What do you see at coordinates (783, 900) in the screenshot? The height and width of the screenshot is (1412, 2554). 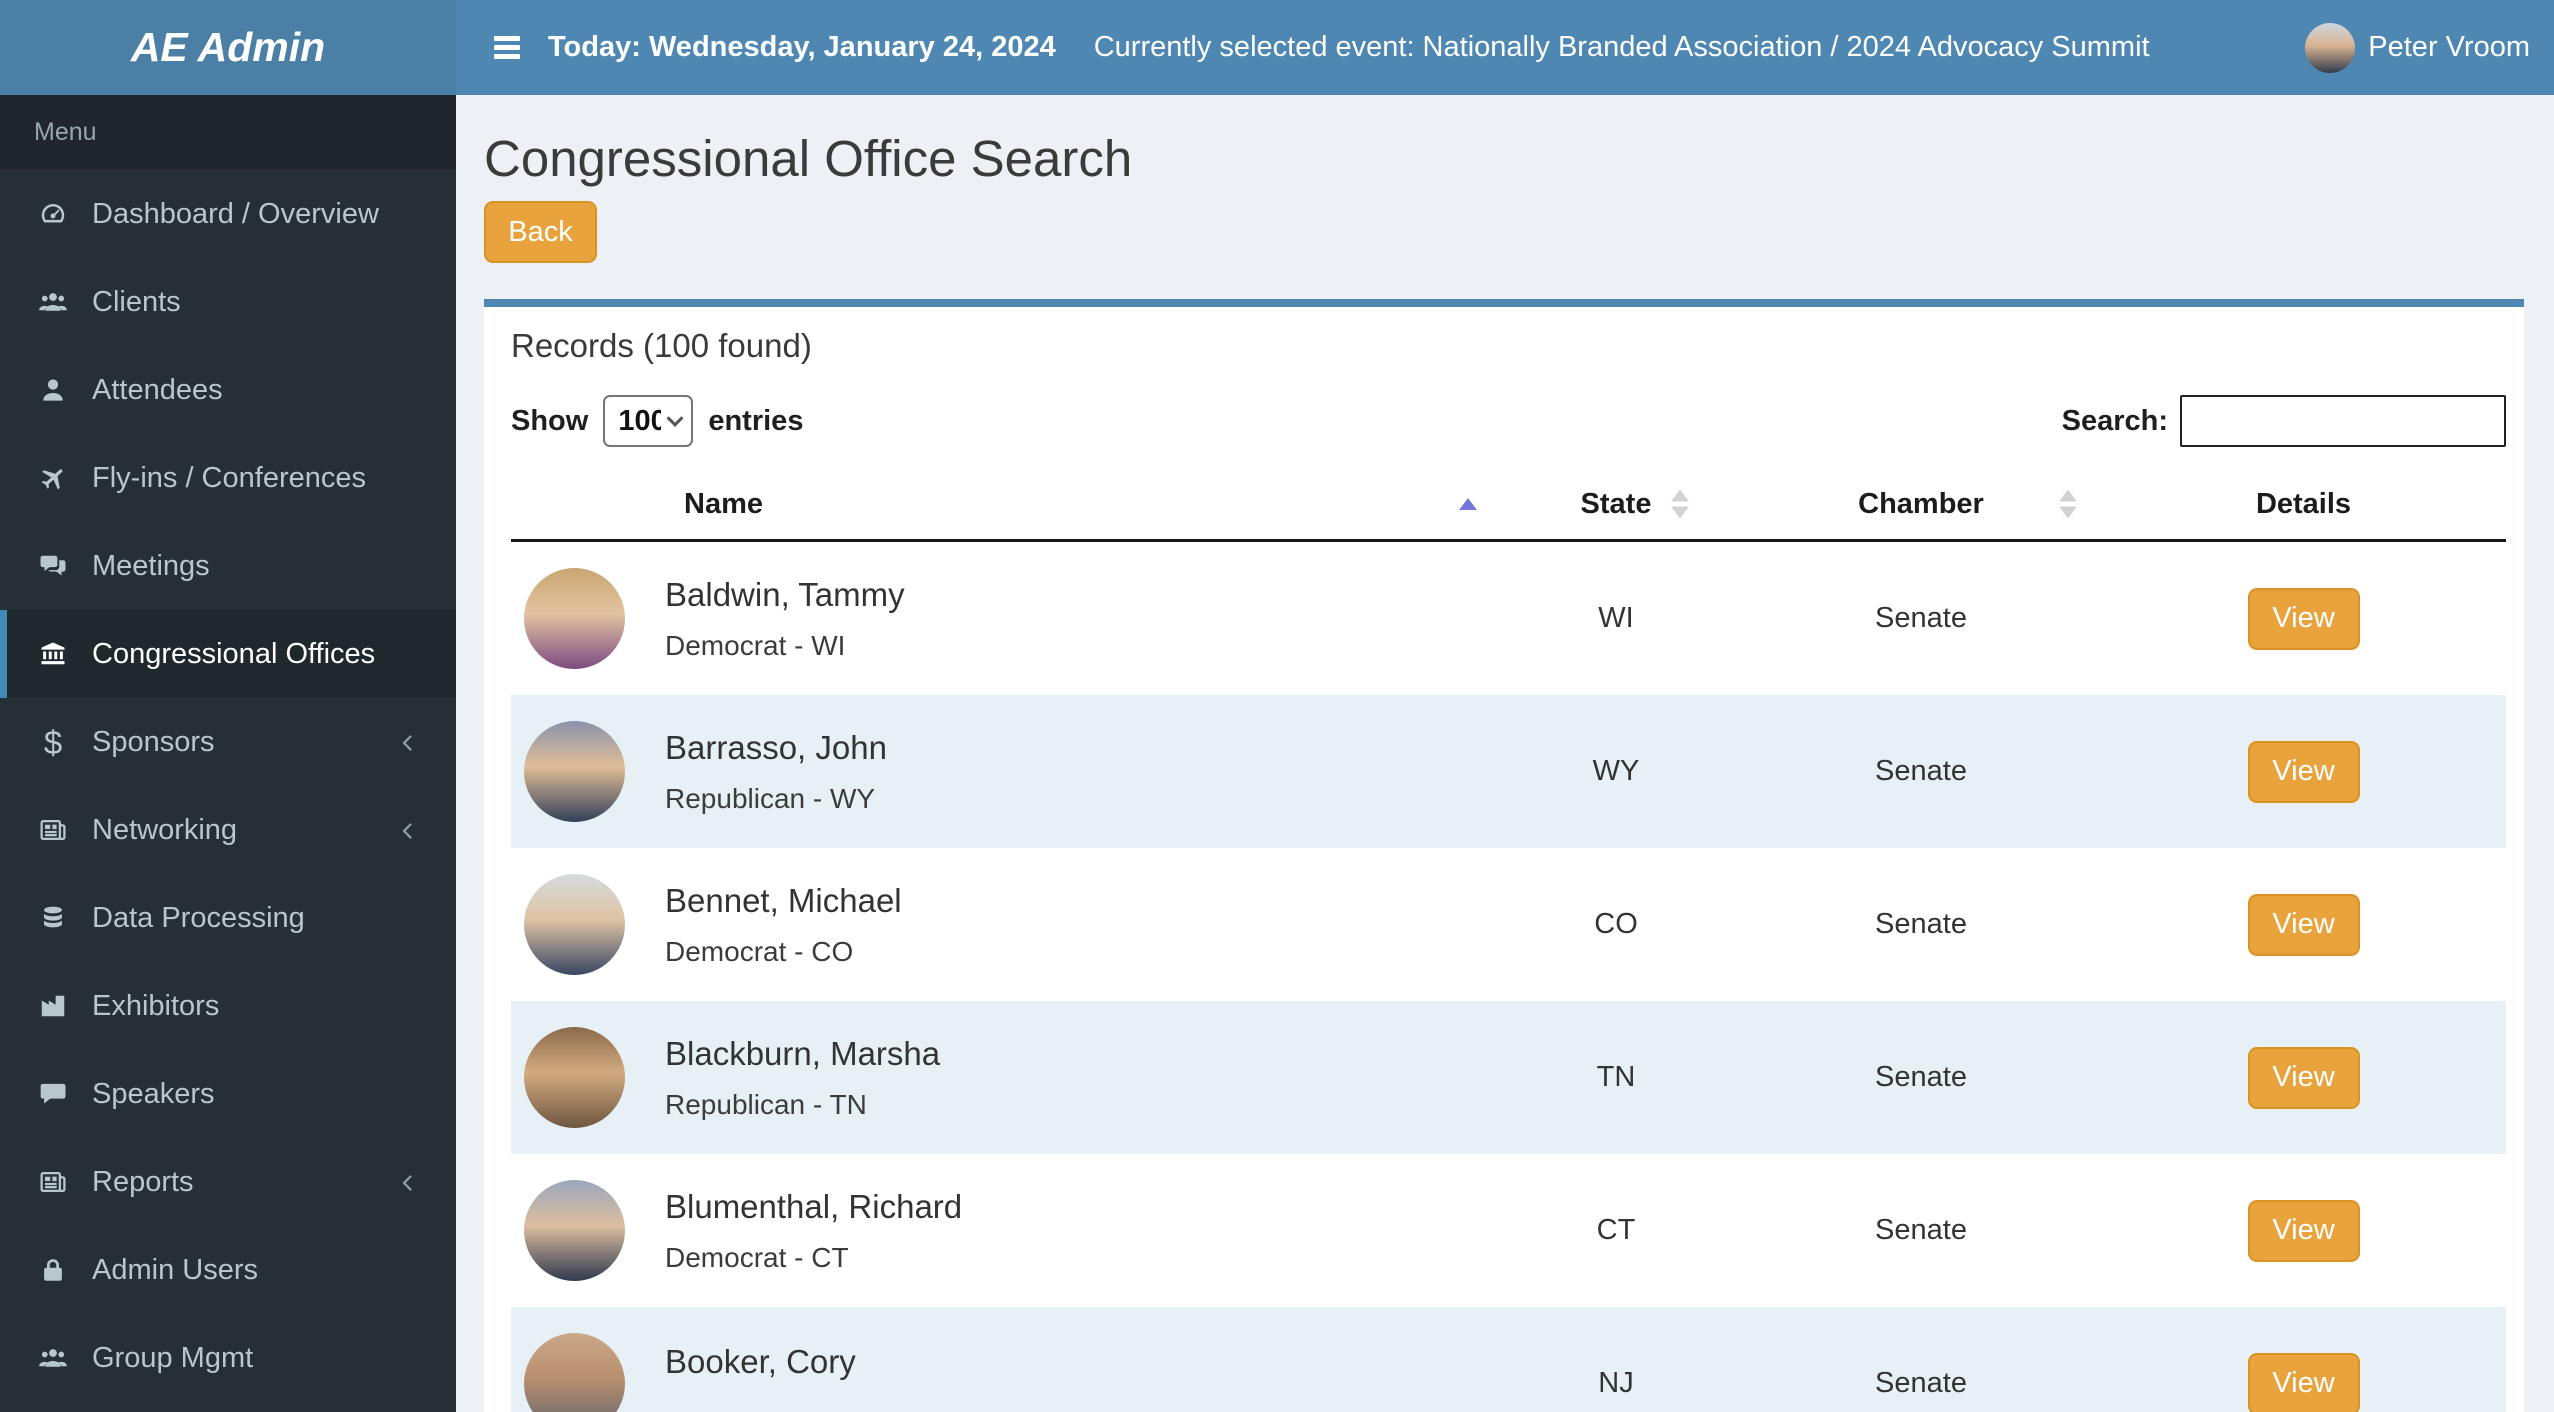 I see `senator-name: Bennet, Michael` at bounding box center [783, 900].